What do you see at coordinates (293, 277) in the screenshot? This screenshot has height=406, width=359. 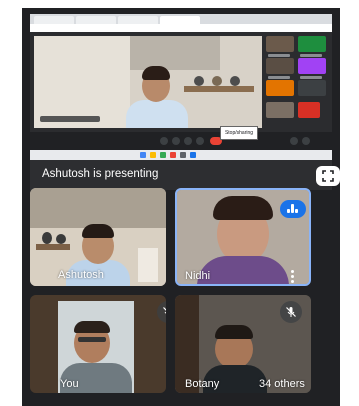 I see `more-options-button` at bounding box center [293, 277].